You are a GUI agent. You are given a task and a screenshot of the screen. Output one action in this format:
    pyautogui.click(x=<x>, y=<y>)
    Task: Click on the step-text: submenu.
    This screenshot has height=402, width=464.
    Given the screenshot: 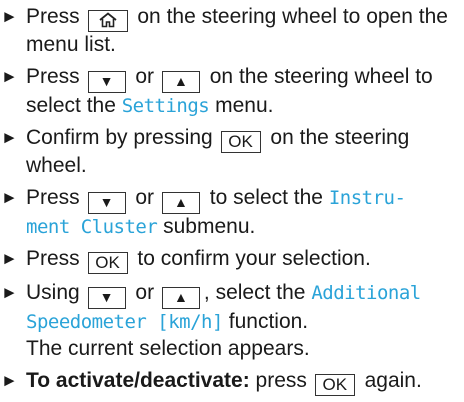 What is the action you would take?
    pyautogui.click(x=209, y=226)
    